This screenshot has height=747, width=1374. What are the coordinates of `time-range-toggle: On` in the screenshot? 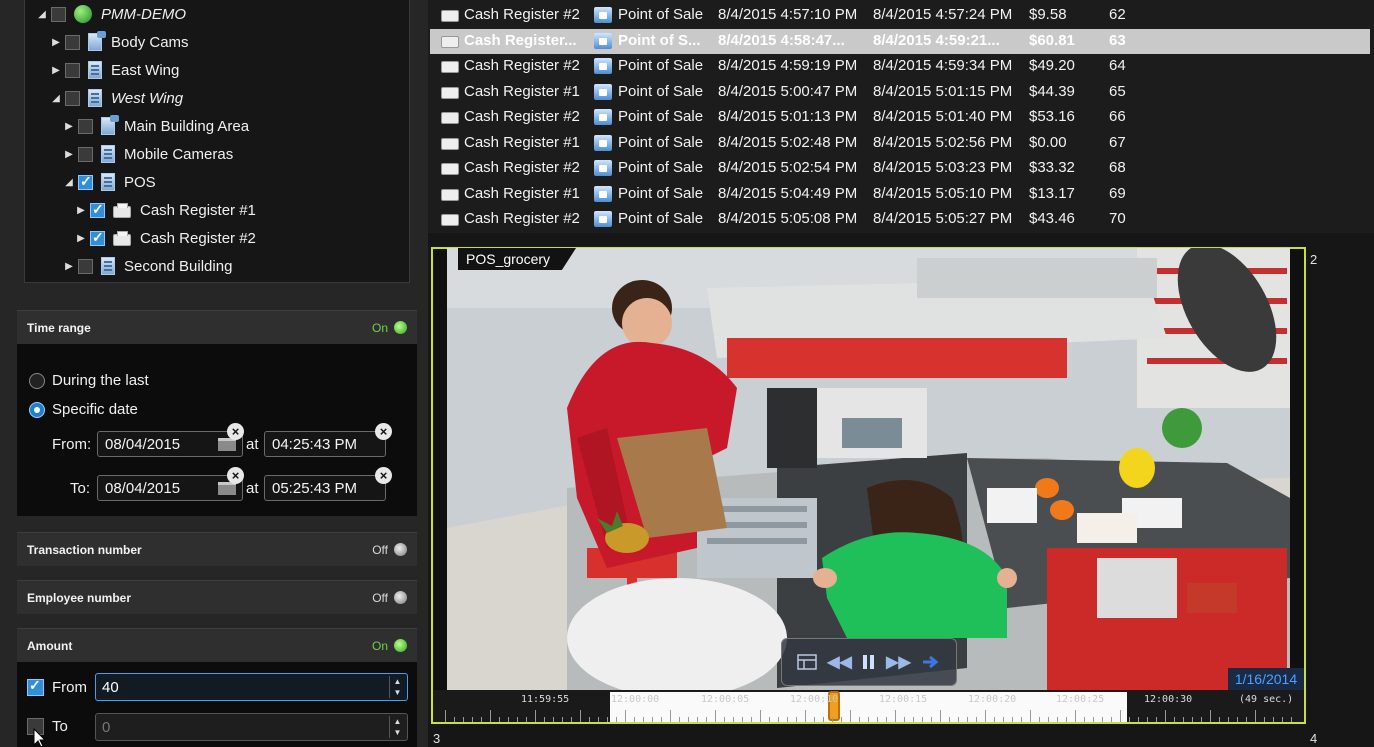 It's located at (389, 328).